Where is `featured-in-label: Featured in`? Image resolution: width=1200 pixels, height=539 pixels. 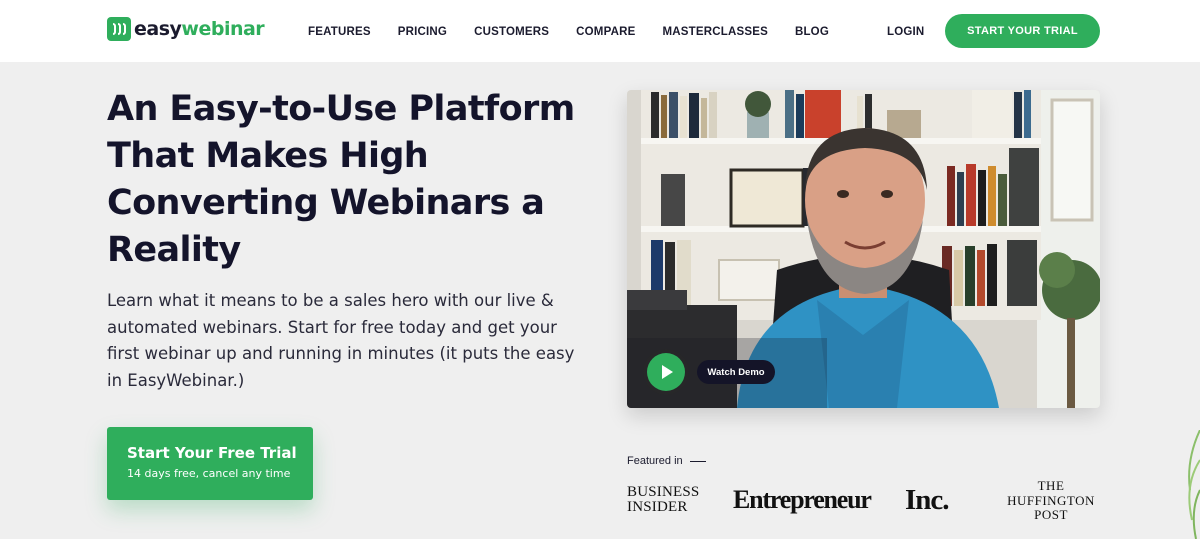 featured-in-label: Featured in is located at coordinates (666, 461).